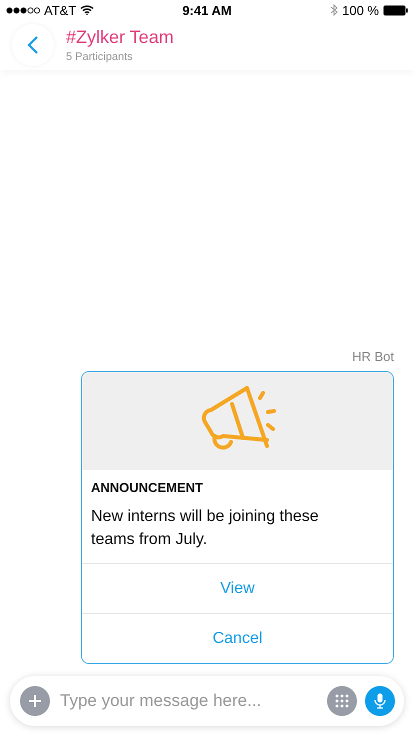  I want to click on carrier: AT&T, so click(60, 10).